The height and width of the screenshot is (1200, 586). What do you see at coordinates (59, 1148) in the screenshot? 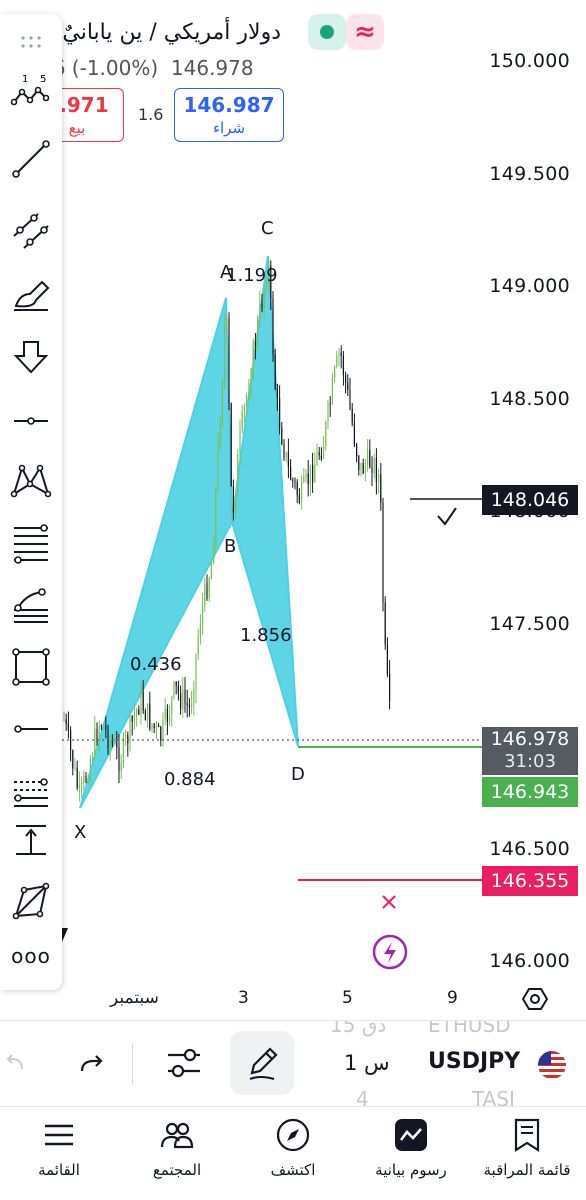
I see `nav-menu: القائمة` at bounding box center [59, 1148].